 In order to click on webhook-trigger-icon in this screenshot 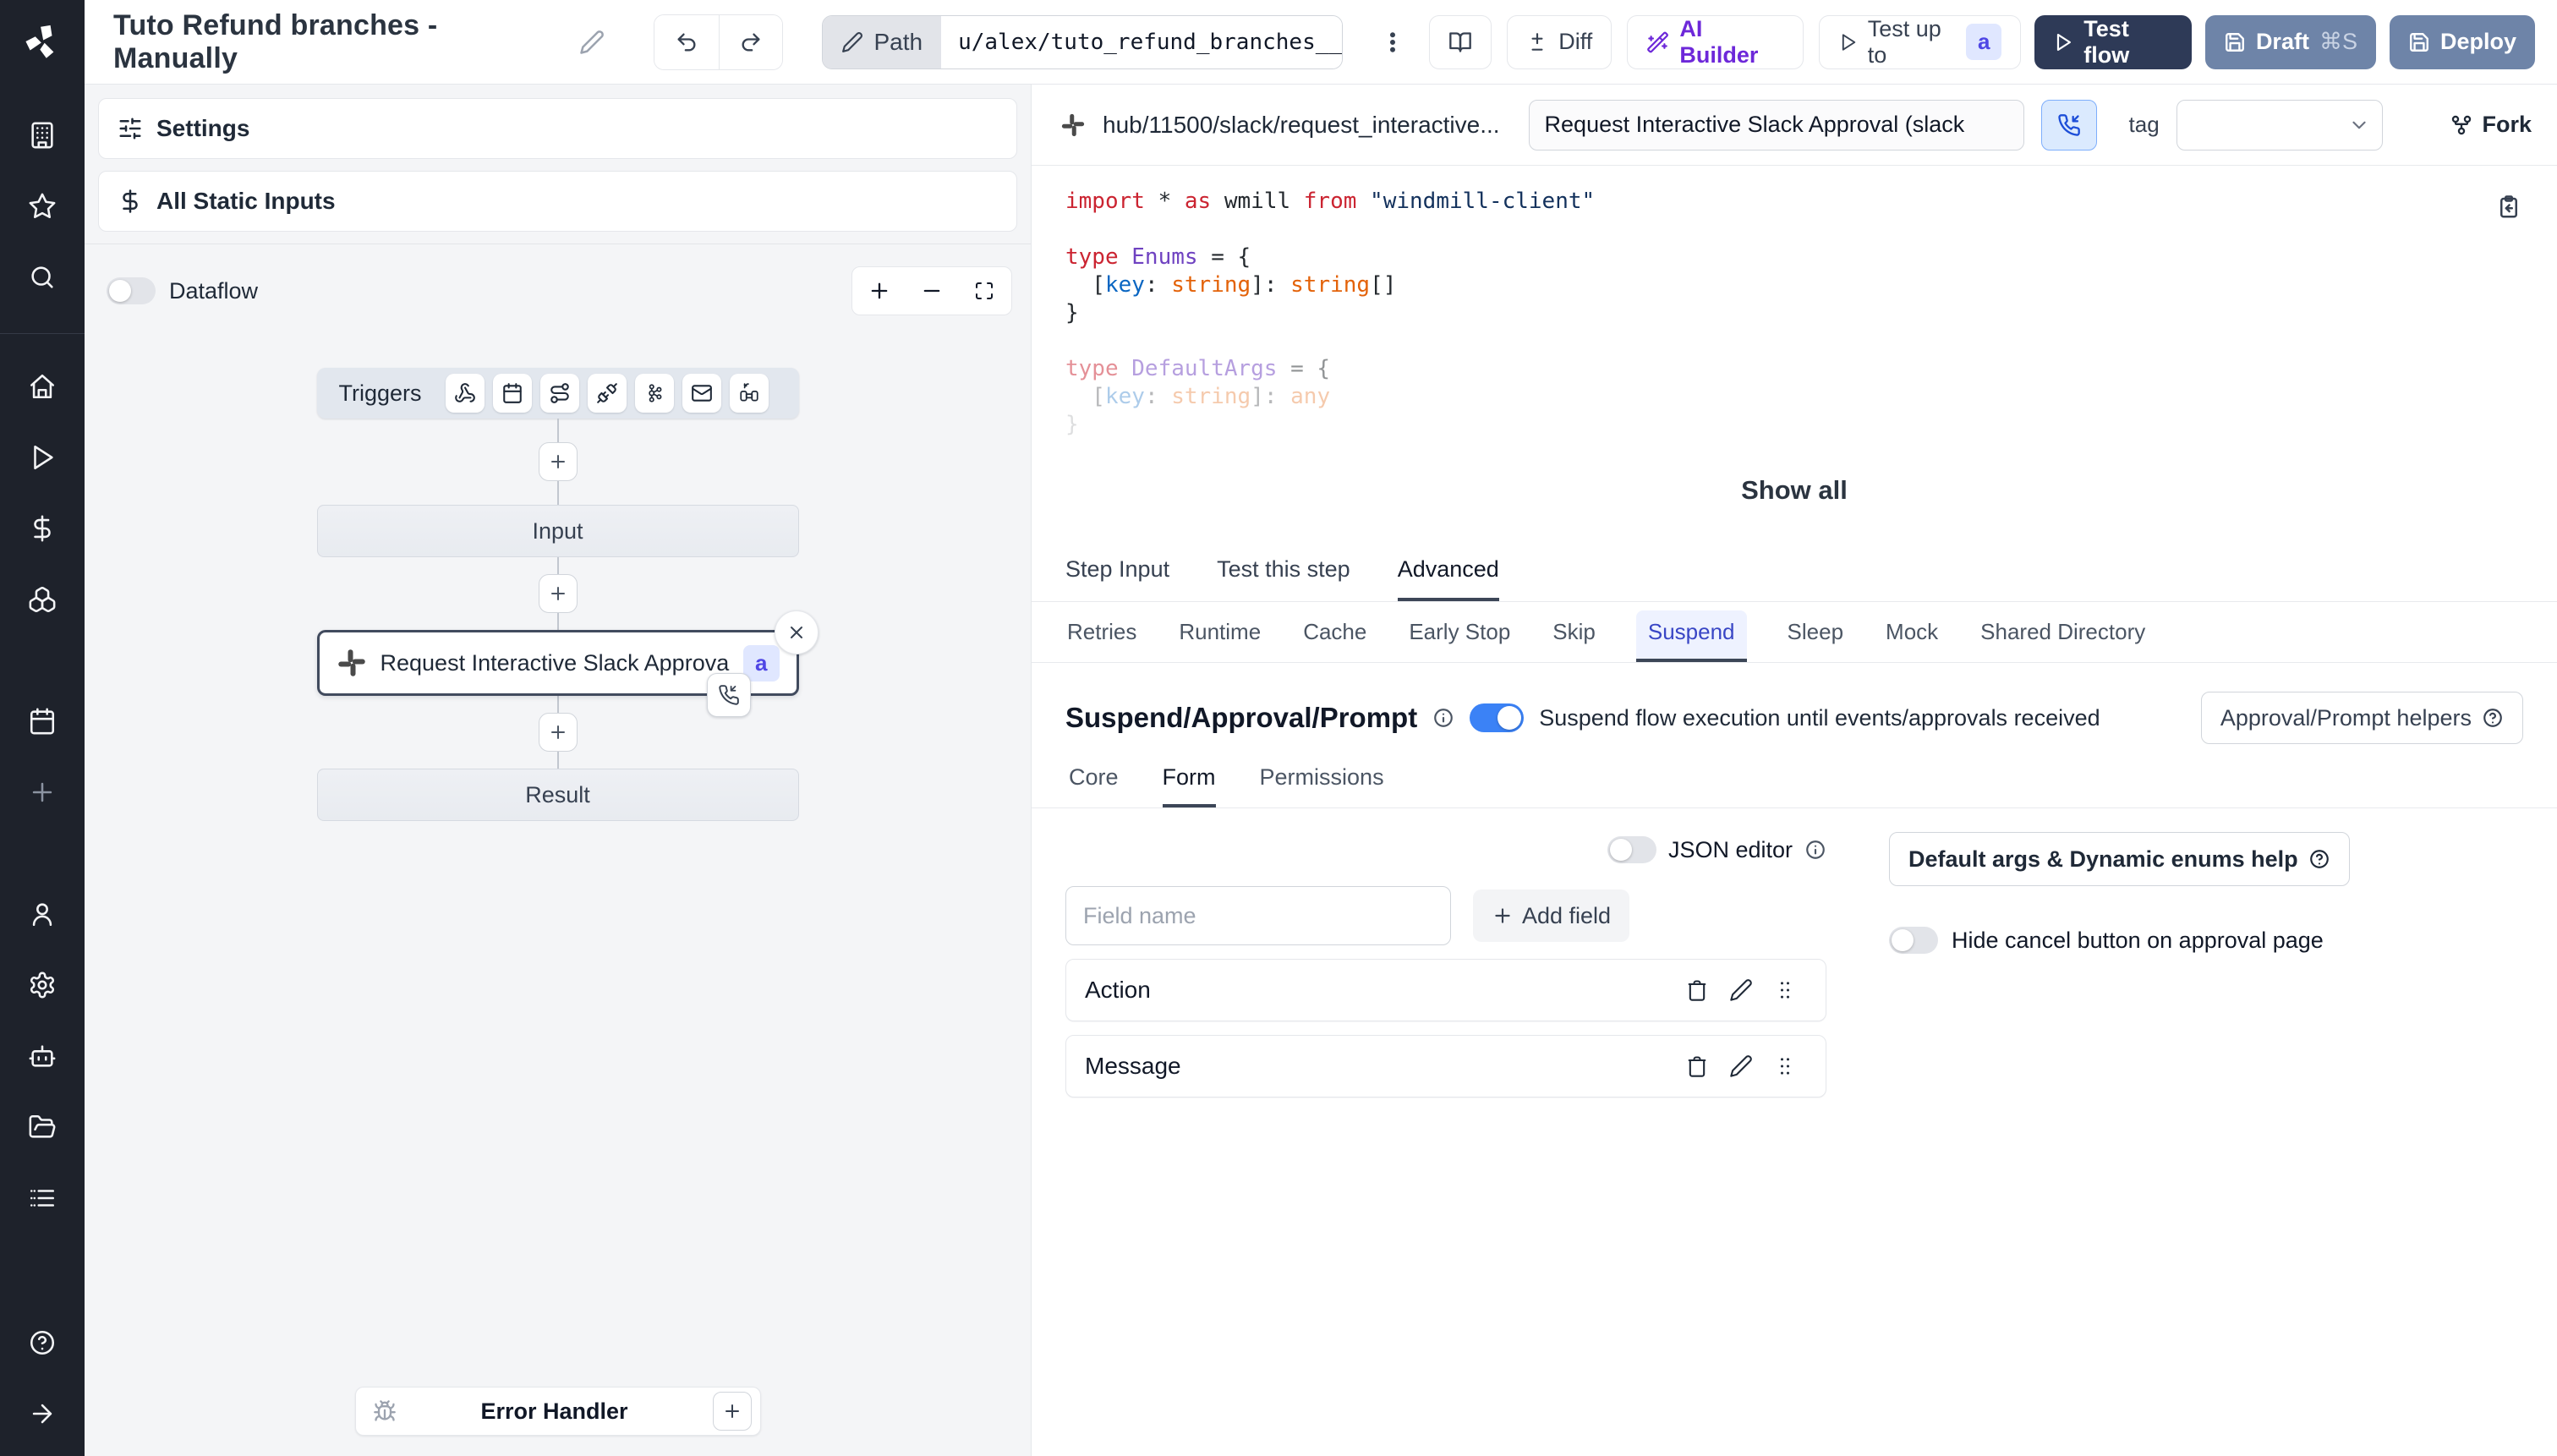, I will do `click(465, 394)`.